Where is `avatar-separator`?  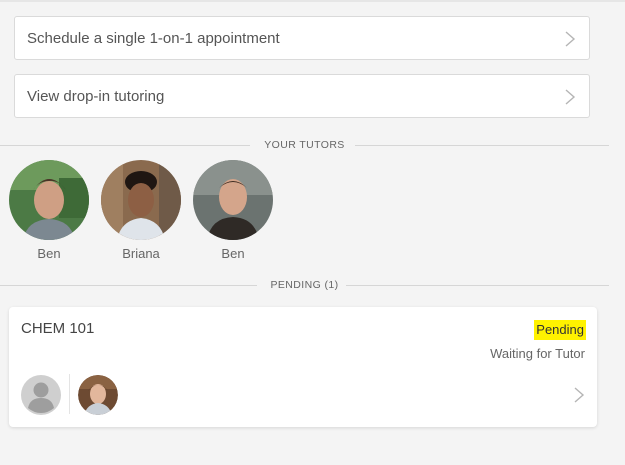
avatar-separator is located at coordinates (69, 394).